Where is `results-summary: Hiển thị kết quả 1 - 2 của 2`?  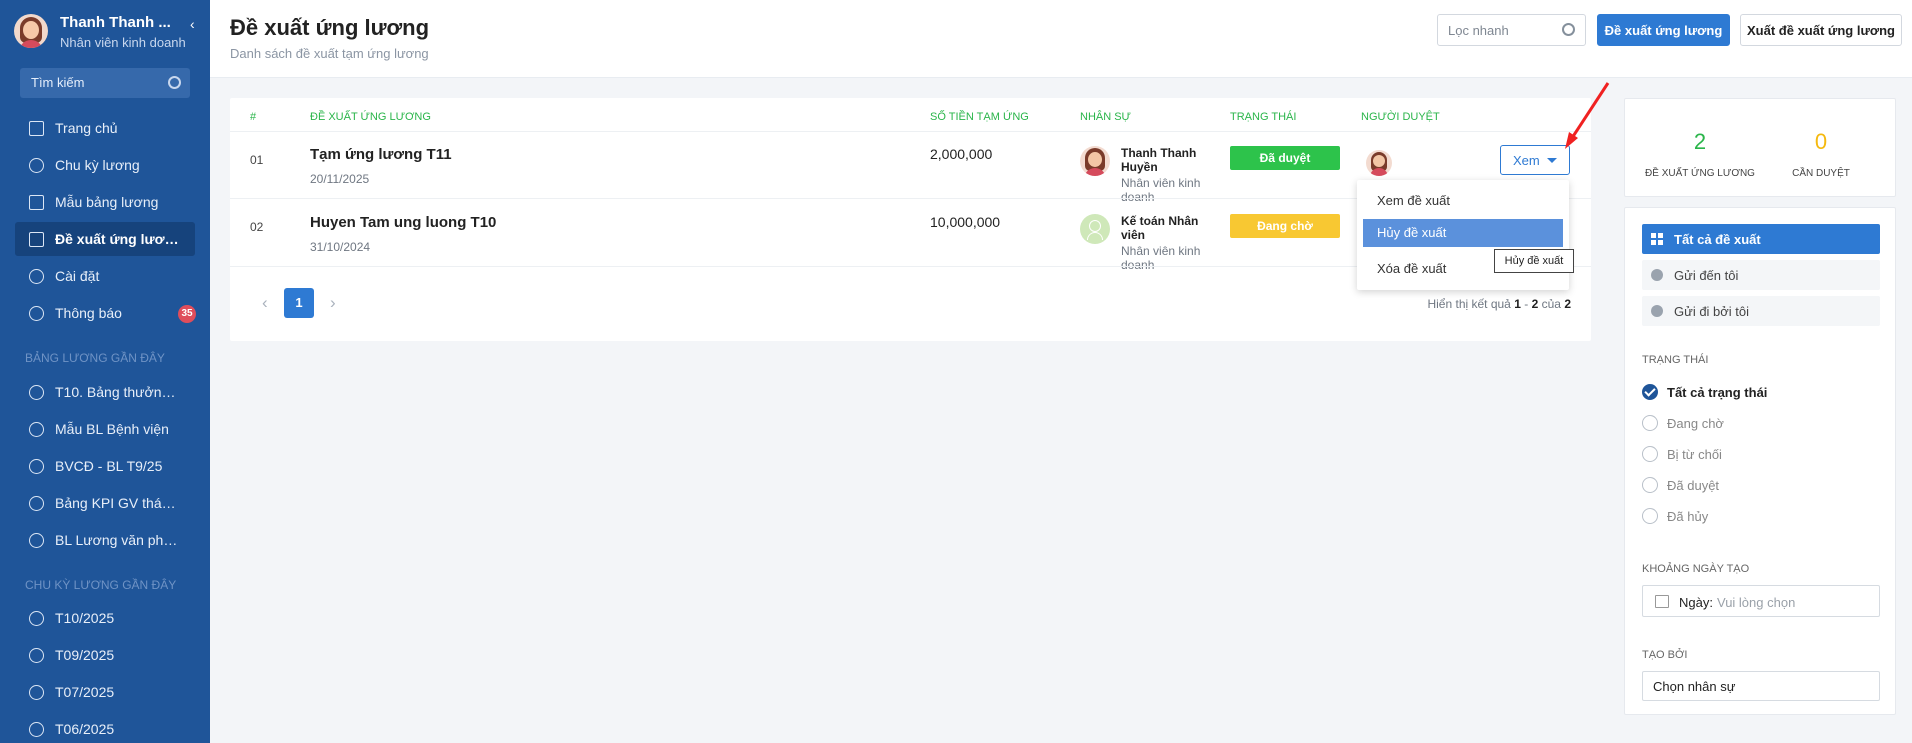
results-summary: Hiển thị kết quả 1 - 2 của 2 is located at coordinates (1499, 304).